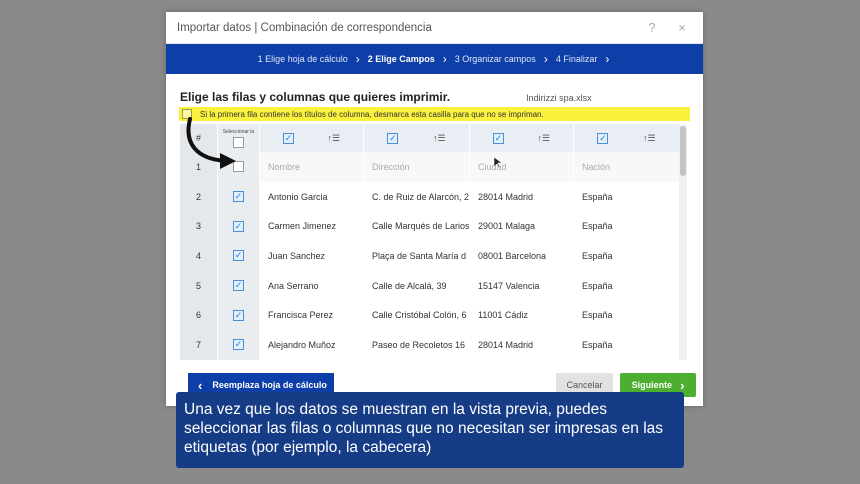  Describe the element at coordinates (559, 98) in the screenshot. I see `filename-label: Indirizzi spa.xlsx` at that location.